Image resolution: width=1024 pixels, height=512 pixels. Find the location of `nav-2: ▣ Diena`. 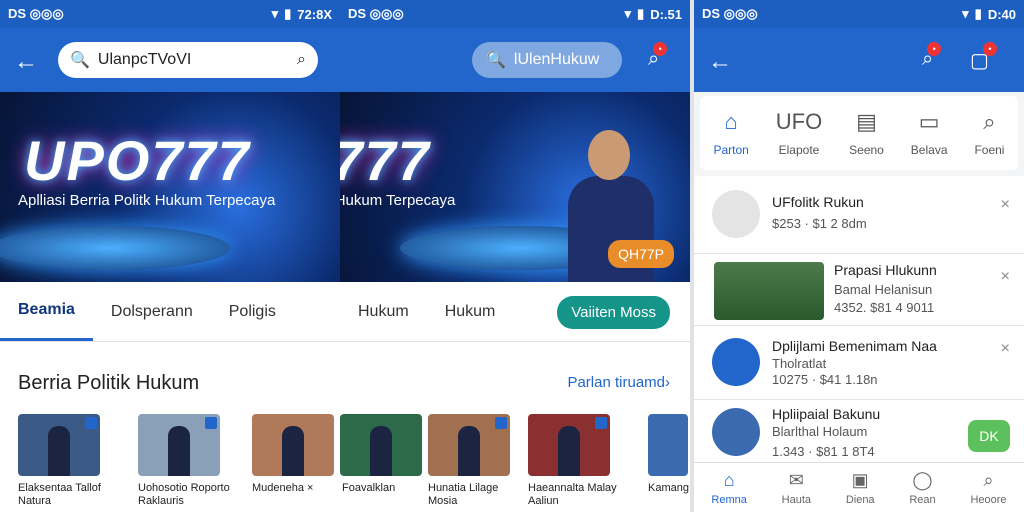

nav-2: ▣ Diena is located at coordinates (860, 488).